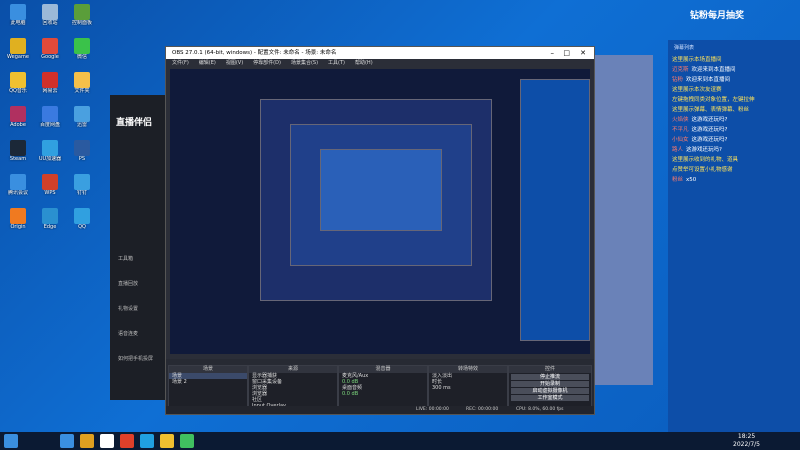  Describe the element at coordinates (50, 87) in the screenshot. I see `desktop-icon: 网易云` at that location.